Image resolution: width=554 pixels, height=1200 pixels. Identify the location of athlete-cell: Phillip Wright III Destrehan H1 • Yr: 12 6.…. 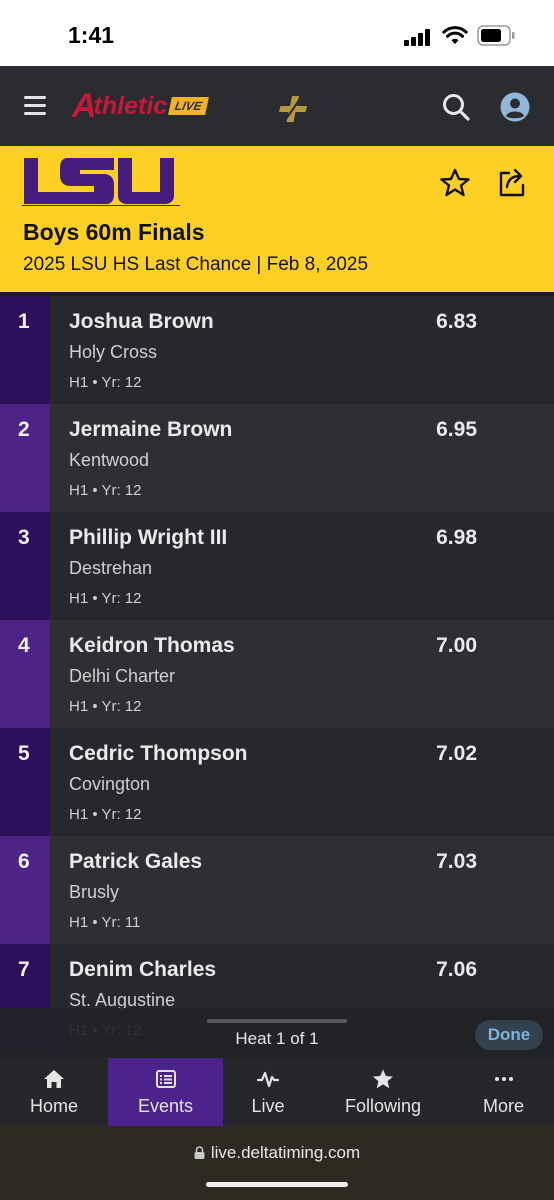
(302, 566).